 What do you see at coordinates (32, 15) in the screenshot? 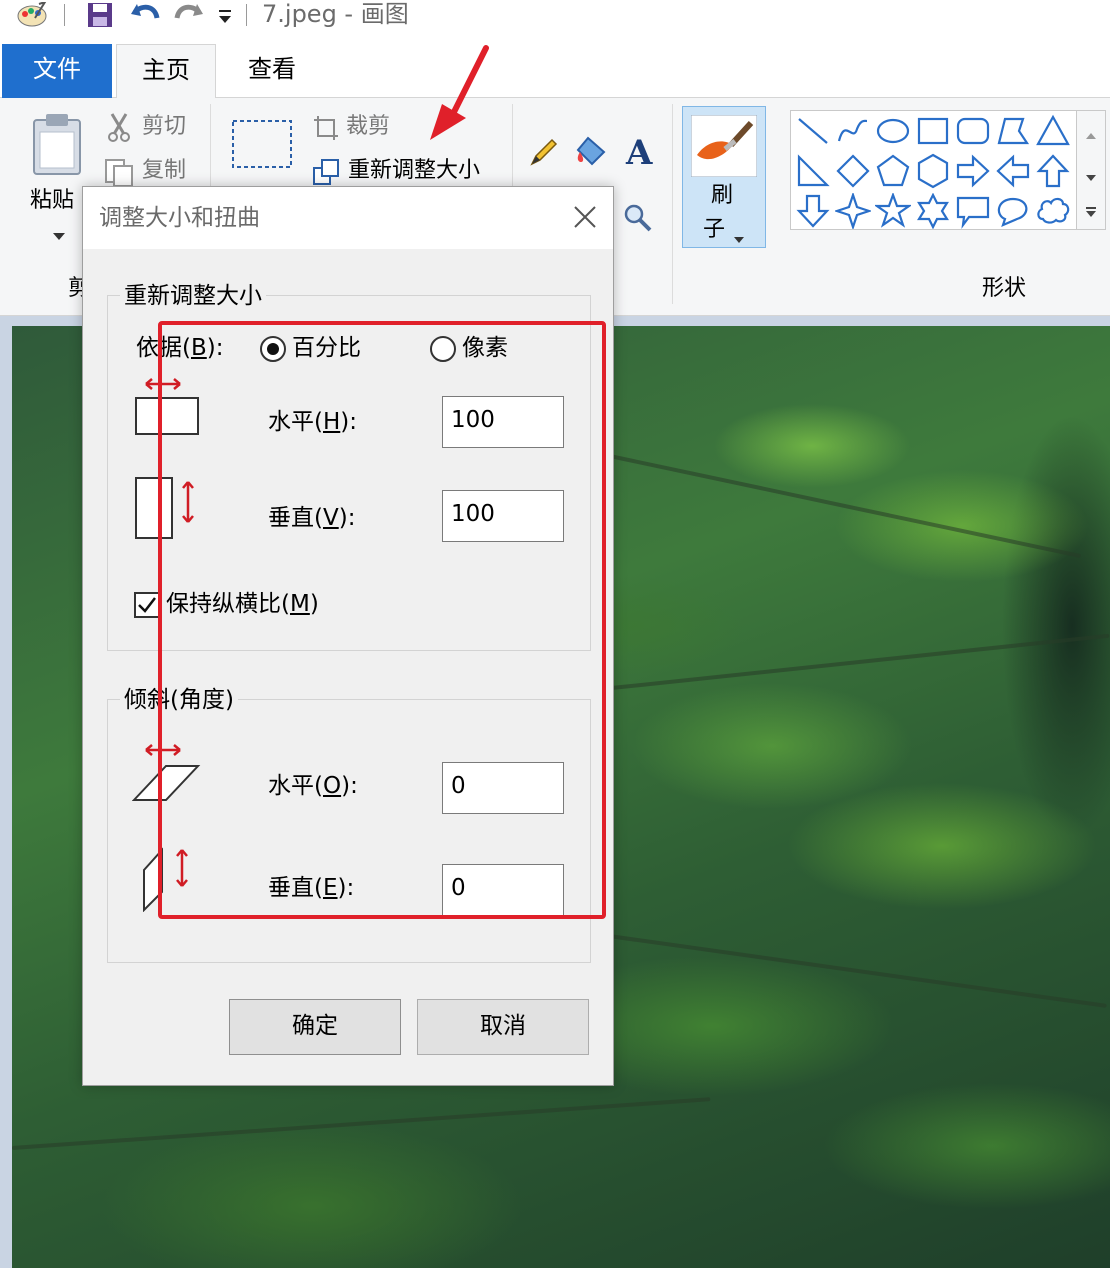
I see `paint-app-icon` at bounding box center [32, 15].